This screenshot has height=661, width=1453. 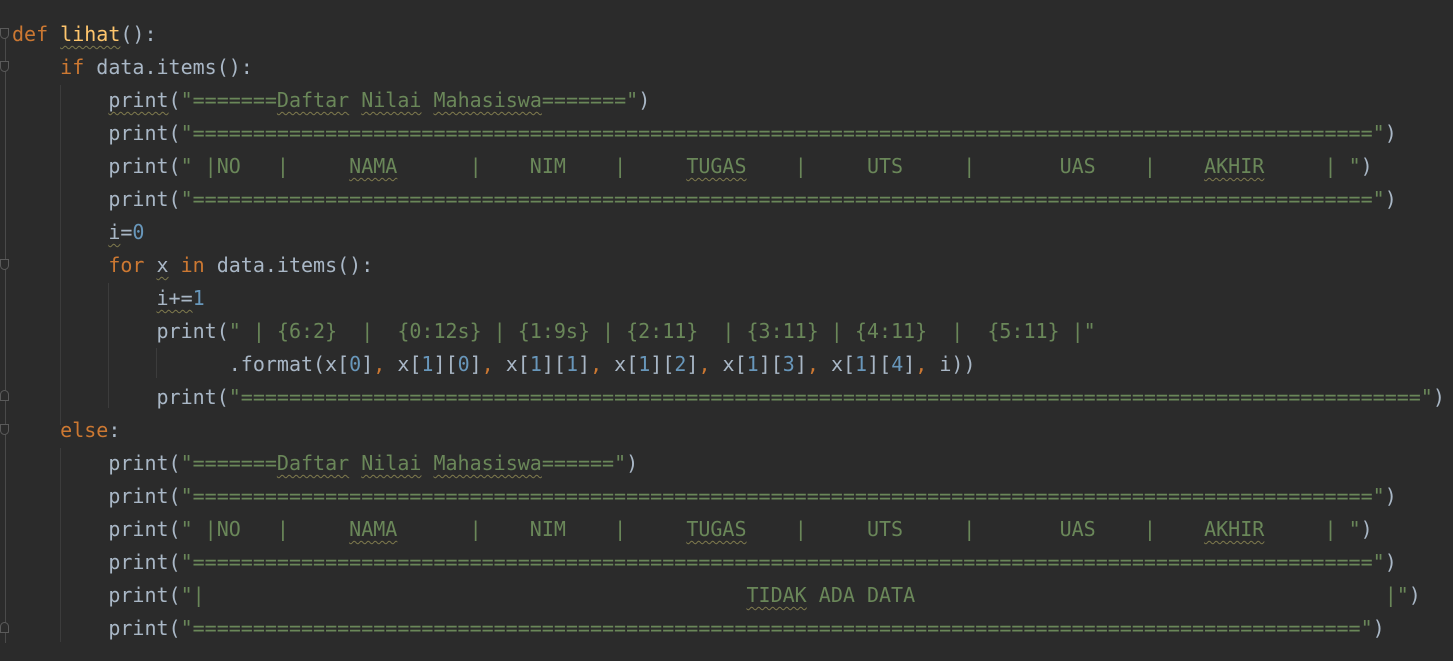 I want to click on code-token: i)), so click(x=951, y=364).